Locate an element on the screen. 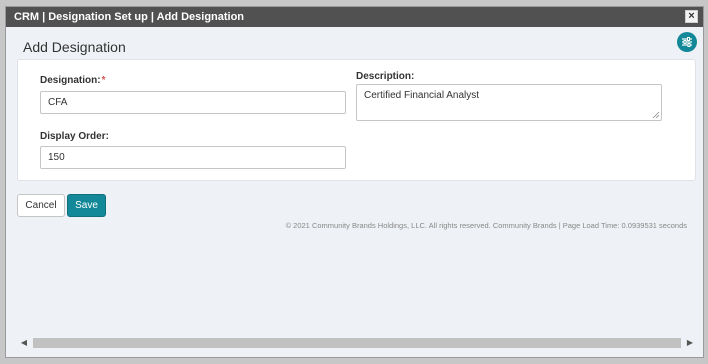  description-value: Certified Financial Analyst is located at coordinates (422, 95).